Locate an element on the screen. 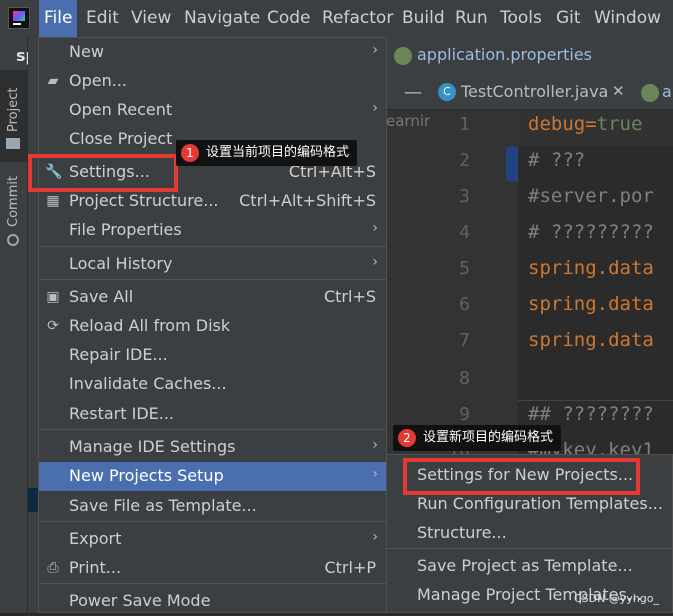  editor-divider is located at coordinates (595, 400).